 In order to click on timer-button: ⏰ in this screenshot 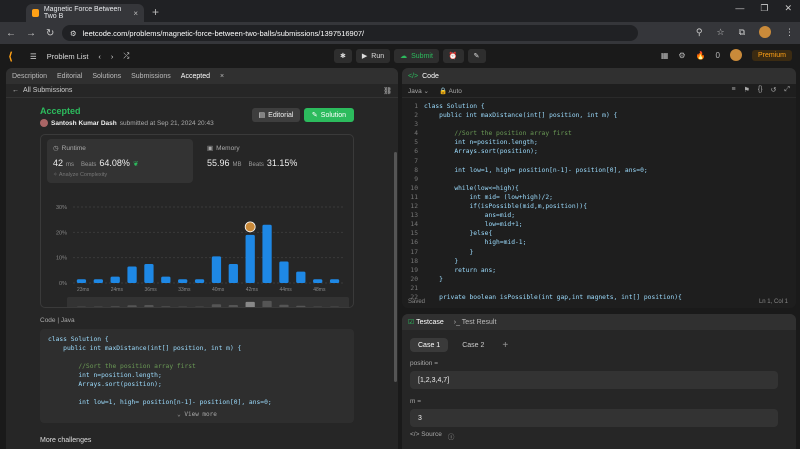, I will do `click(453, 56)`.